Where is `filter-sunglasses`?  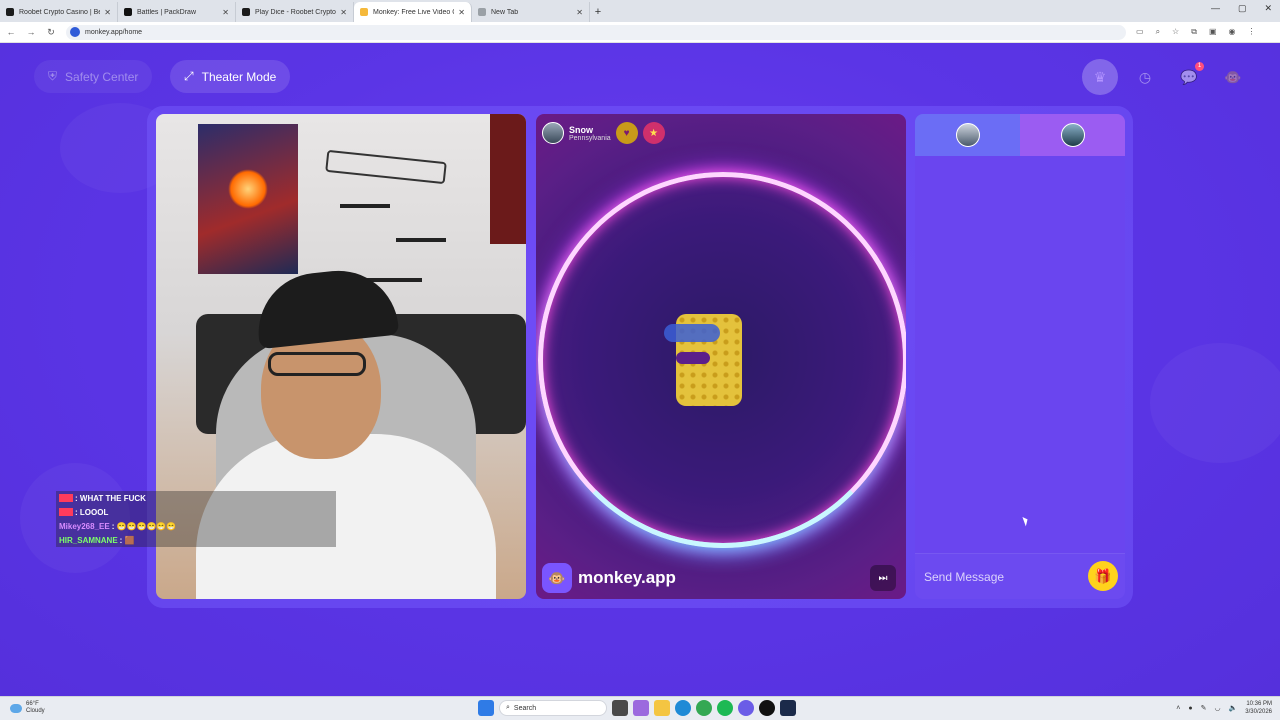
filter-sunglasses is located at coordinates (692, 333).